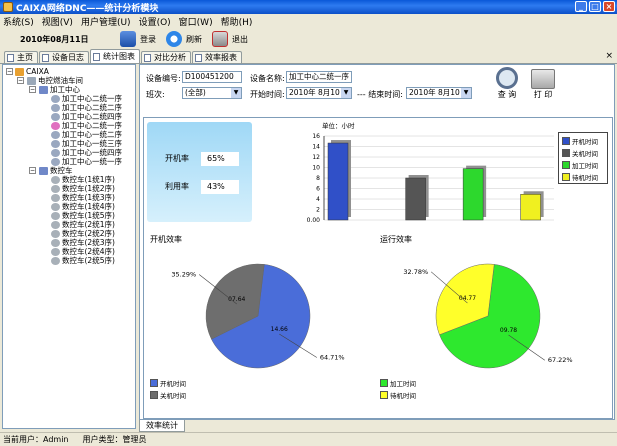  What do you see at coordinates (318, 210) in the screenshot?
I see `y-tick-label: 2` at bounding box center [318, 210].